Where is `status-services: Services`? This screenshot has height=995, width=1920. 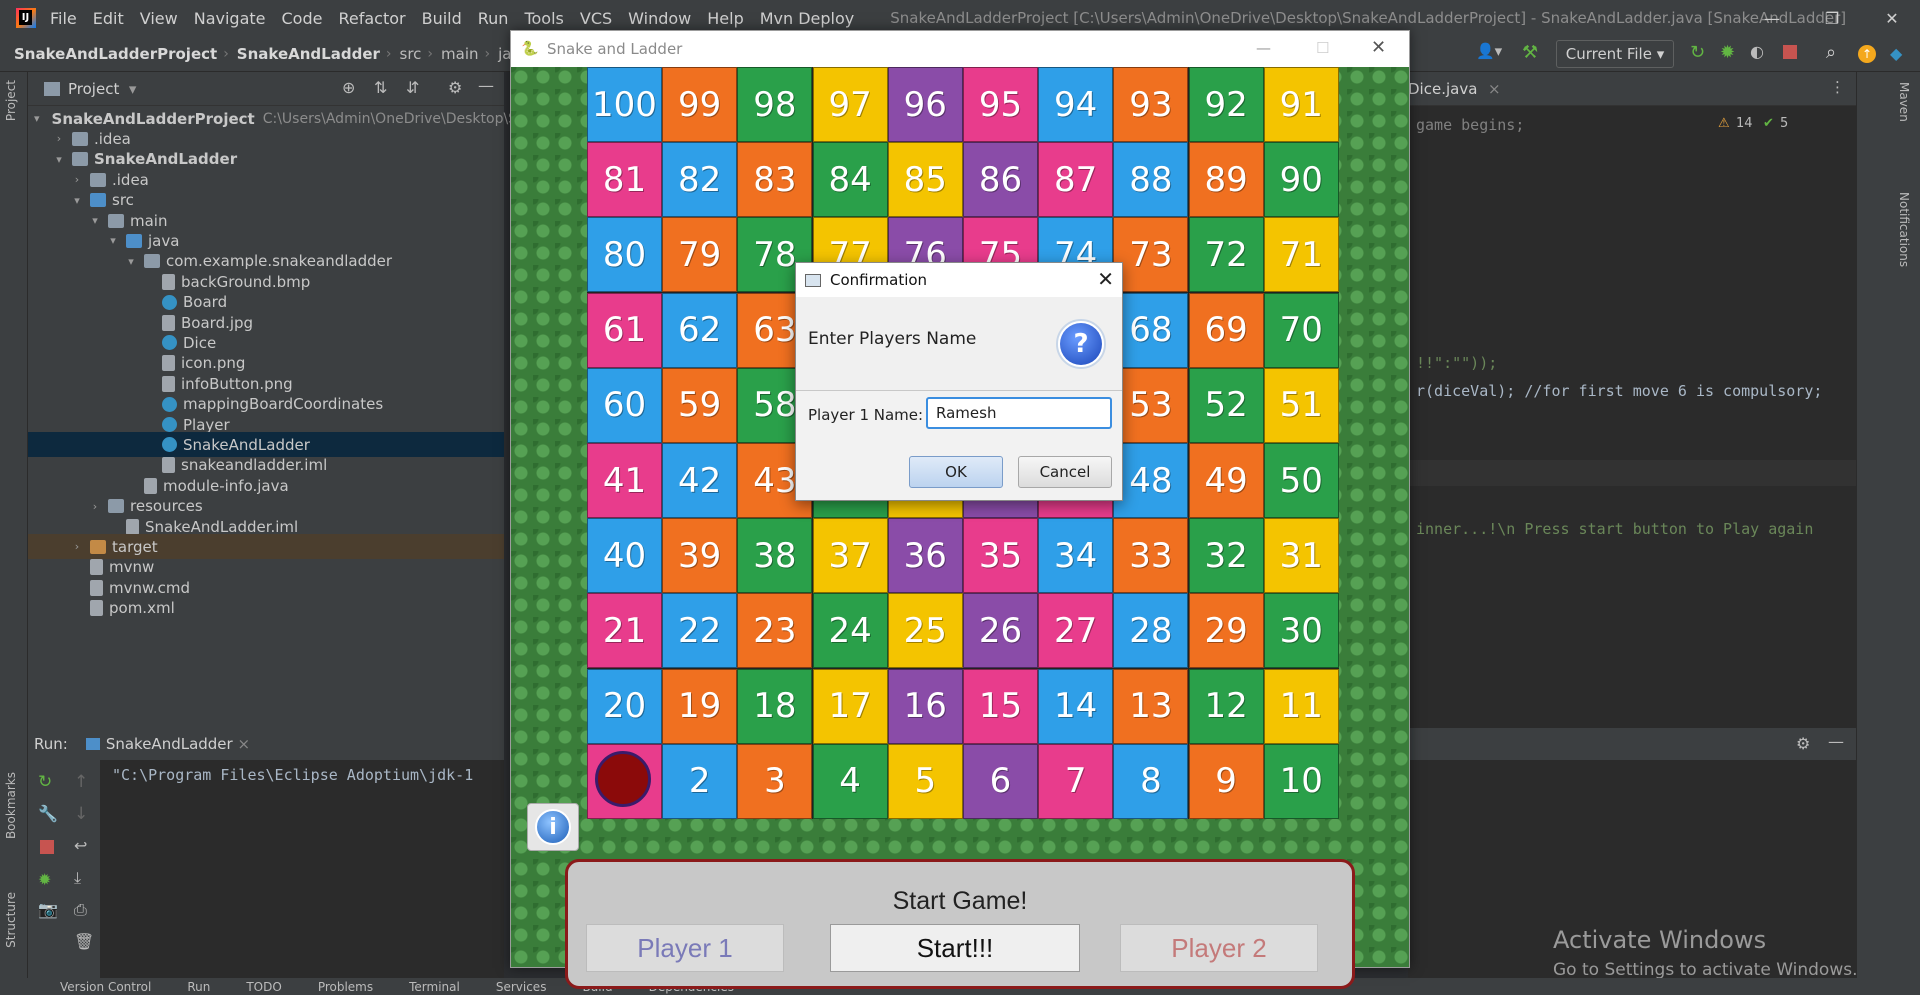
status-services: Services is located at coordinates (521, 987).